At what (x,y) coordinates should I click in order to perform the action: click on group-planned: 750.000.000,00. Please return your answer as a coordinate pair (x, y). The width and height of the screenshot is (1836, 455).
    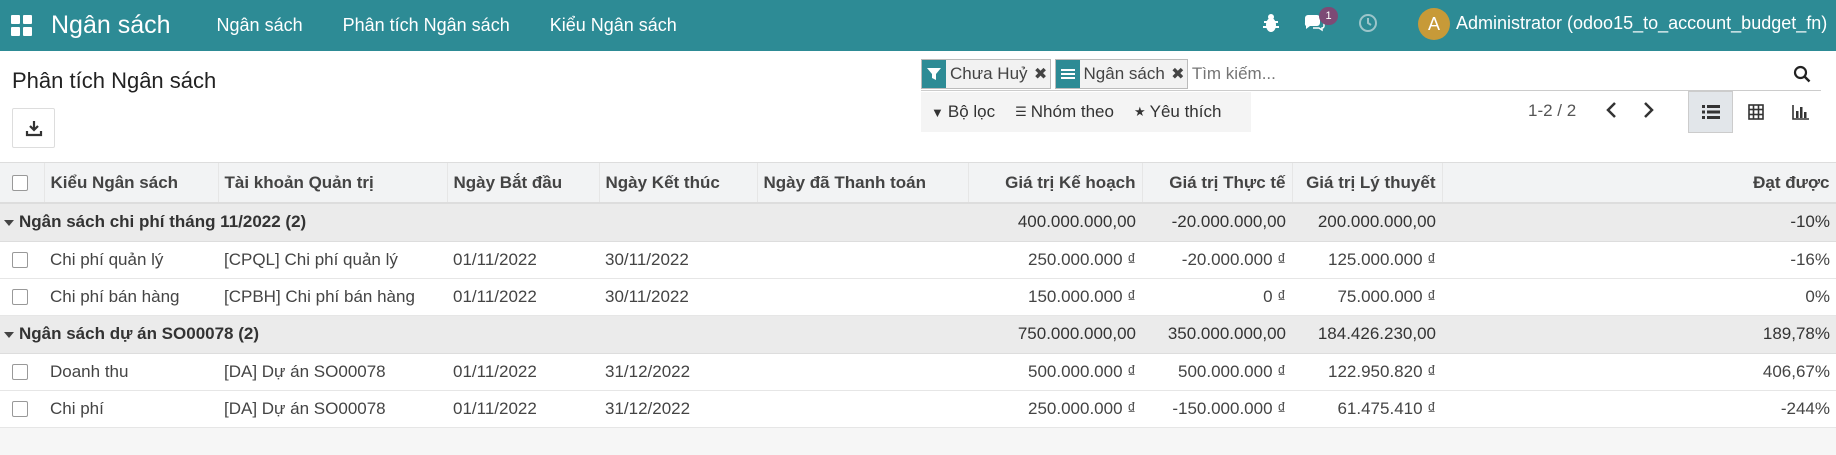
    Looking at the image, I should click on (1055, 334).